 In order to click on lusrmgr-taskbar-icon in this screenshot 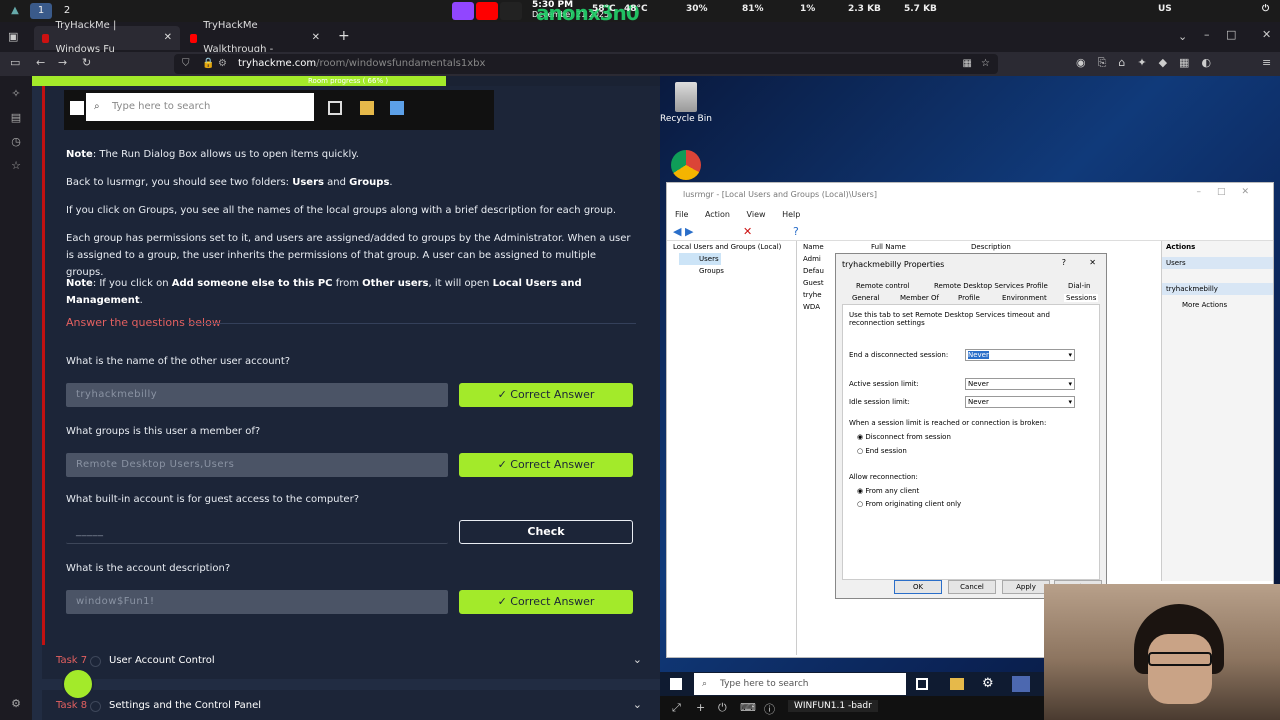, I will do `click(1021, 684)`.